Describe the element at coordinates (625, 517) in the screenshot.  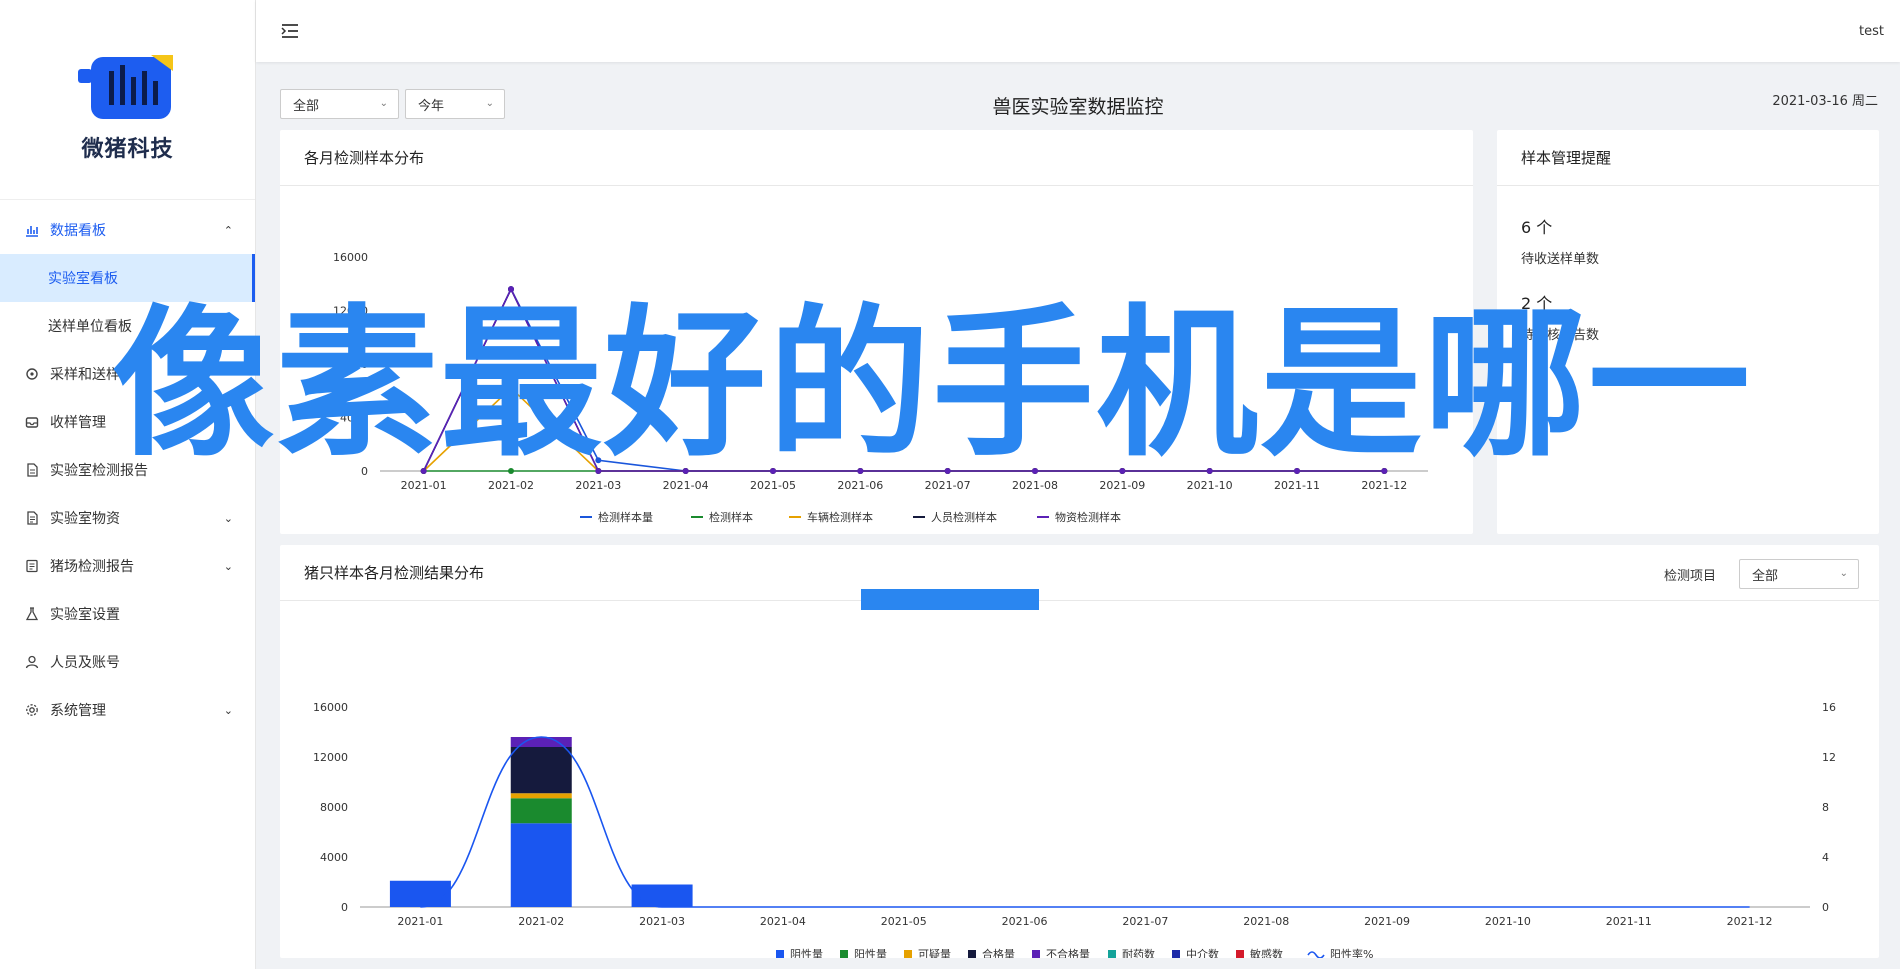
I see `legend-label: 检测样本量` at that location.